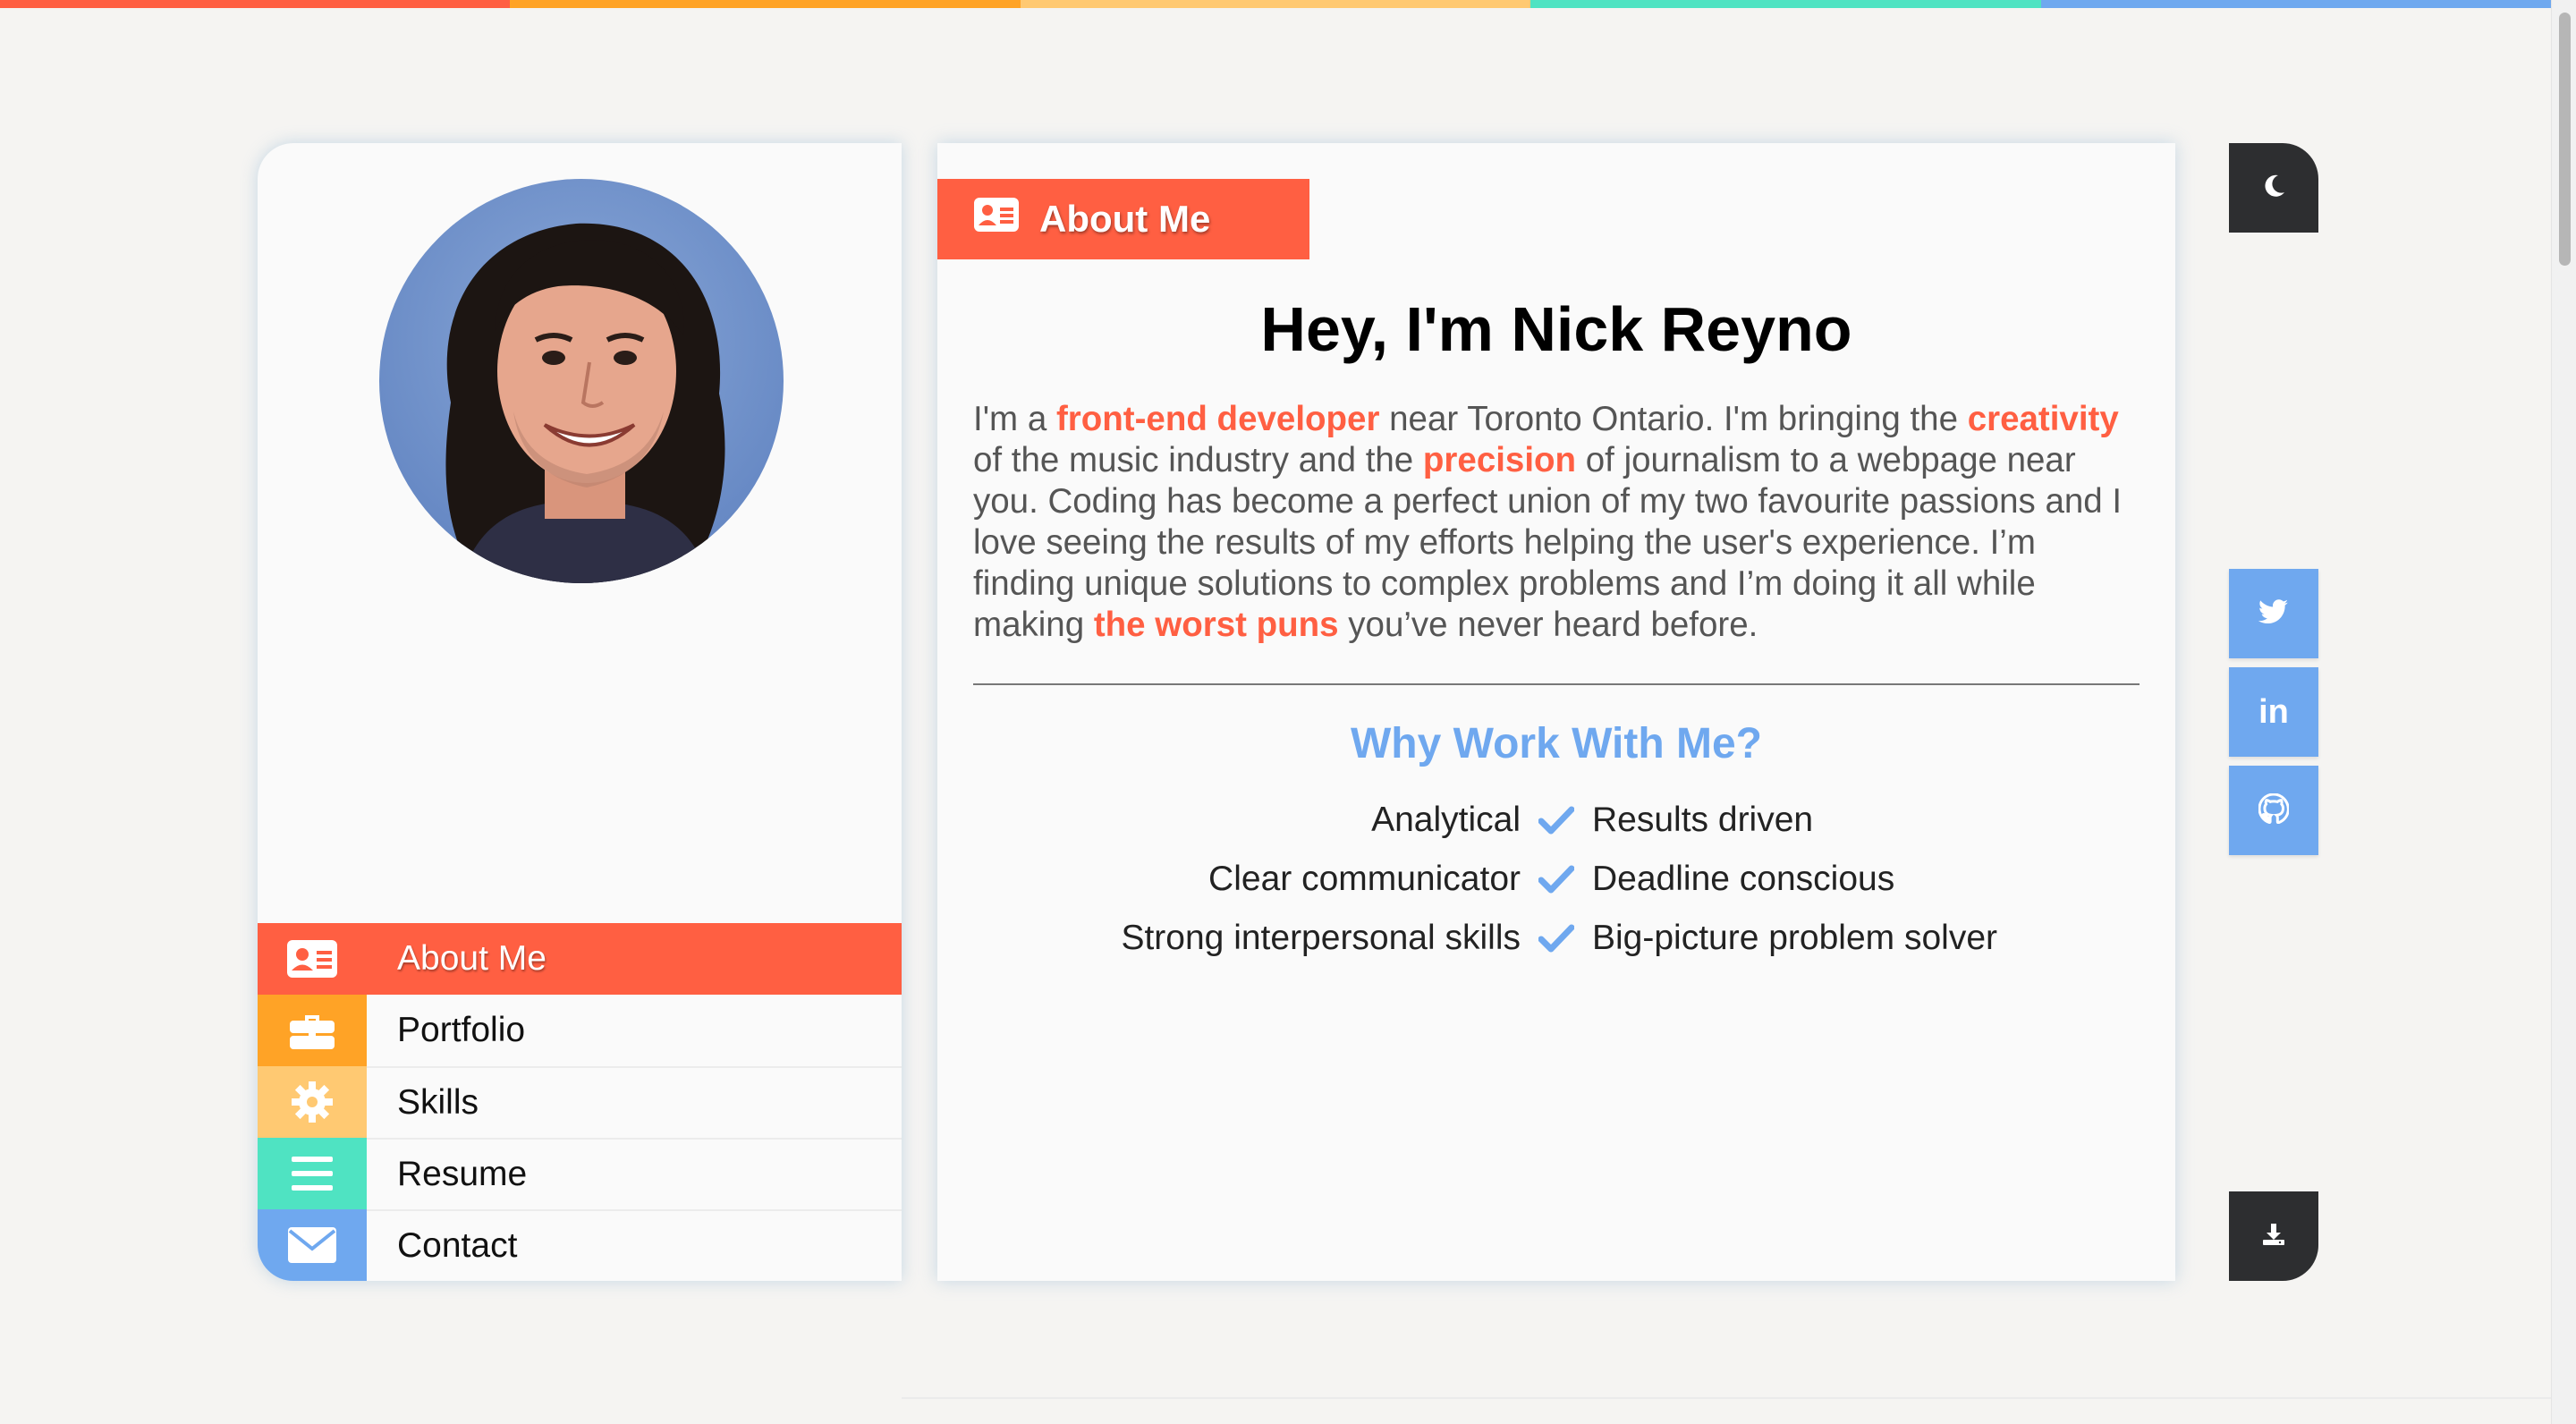 The image size is (2576, 1424). What do you see at coordinates (1556, 743) in the screenshot?
I see `why-work-title: Why Work With Me?` at bounding box center [1556, 743].